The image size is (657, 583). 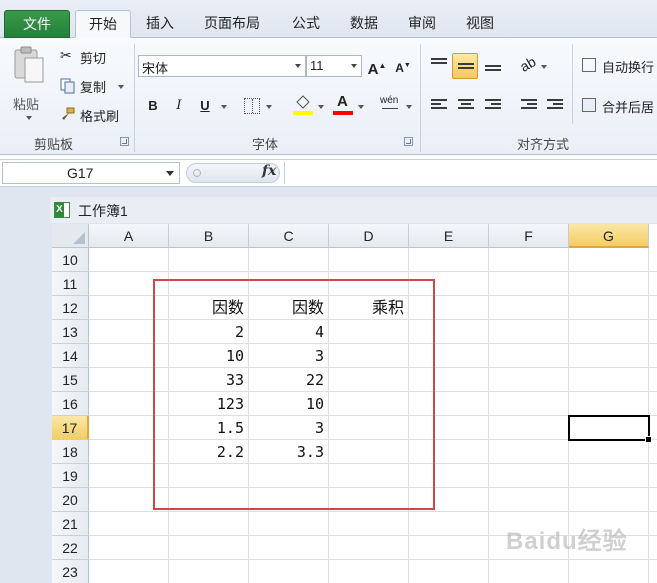 I want to click on copy-dropdown-arrow, so click(x=121, y=87).